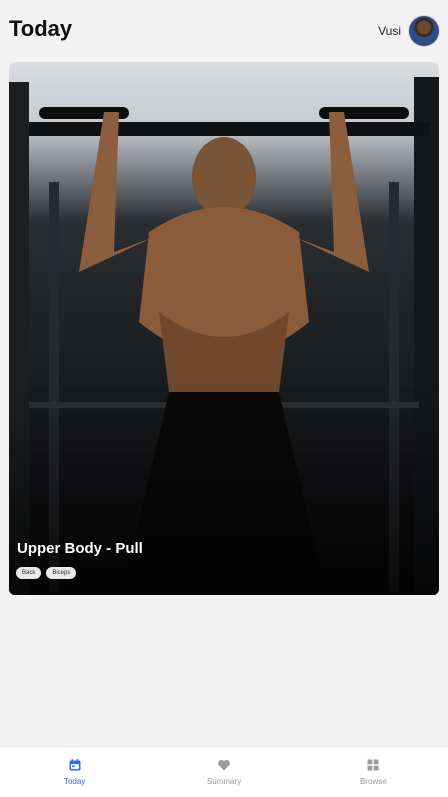  What do you see at coordinates (224, 31) in the screenshot?
I see `header: Today Vusi` at bounding box center [224, 31].